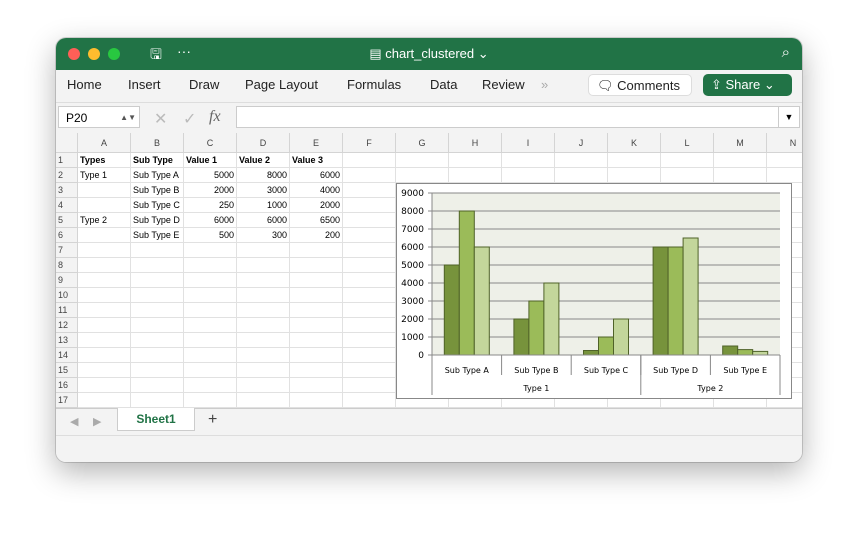  Describe the element at coordinates (215, 117) in the screenshot. I see `function-icon: fx` at that location.